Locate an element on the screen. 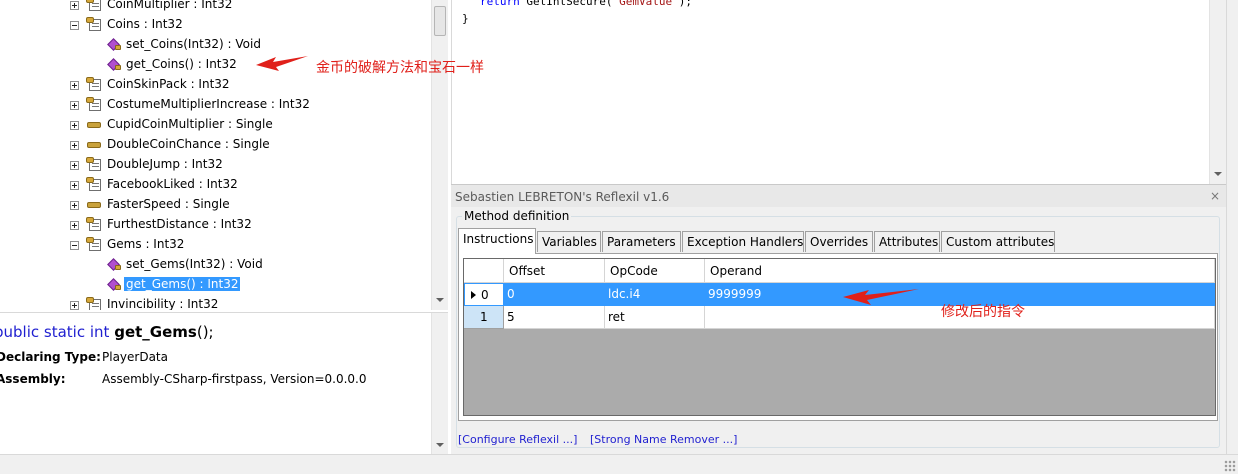 This screenshot has width=1238, height=474. tree-item-invincibility: Invincibility : Int32 is located at coordinates (216, 302).